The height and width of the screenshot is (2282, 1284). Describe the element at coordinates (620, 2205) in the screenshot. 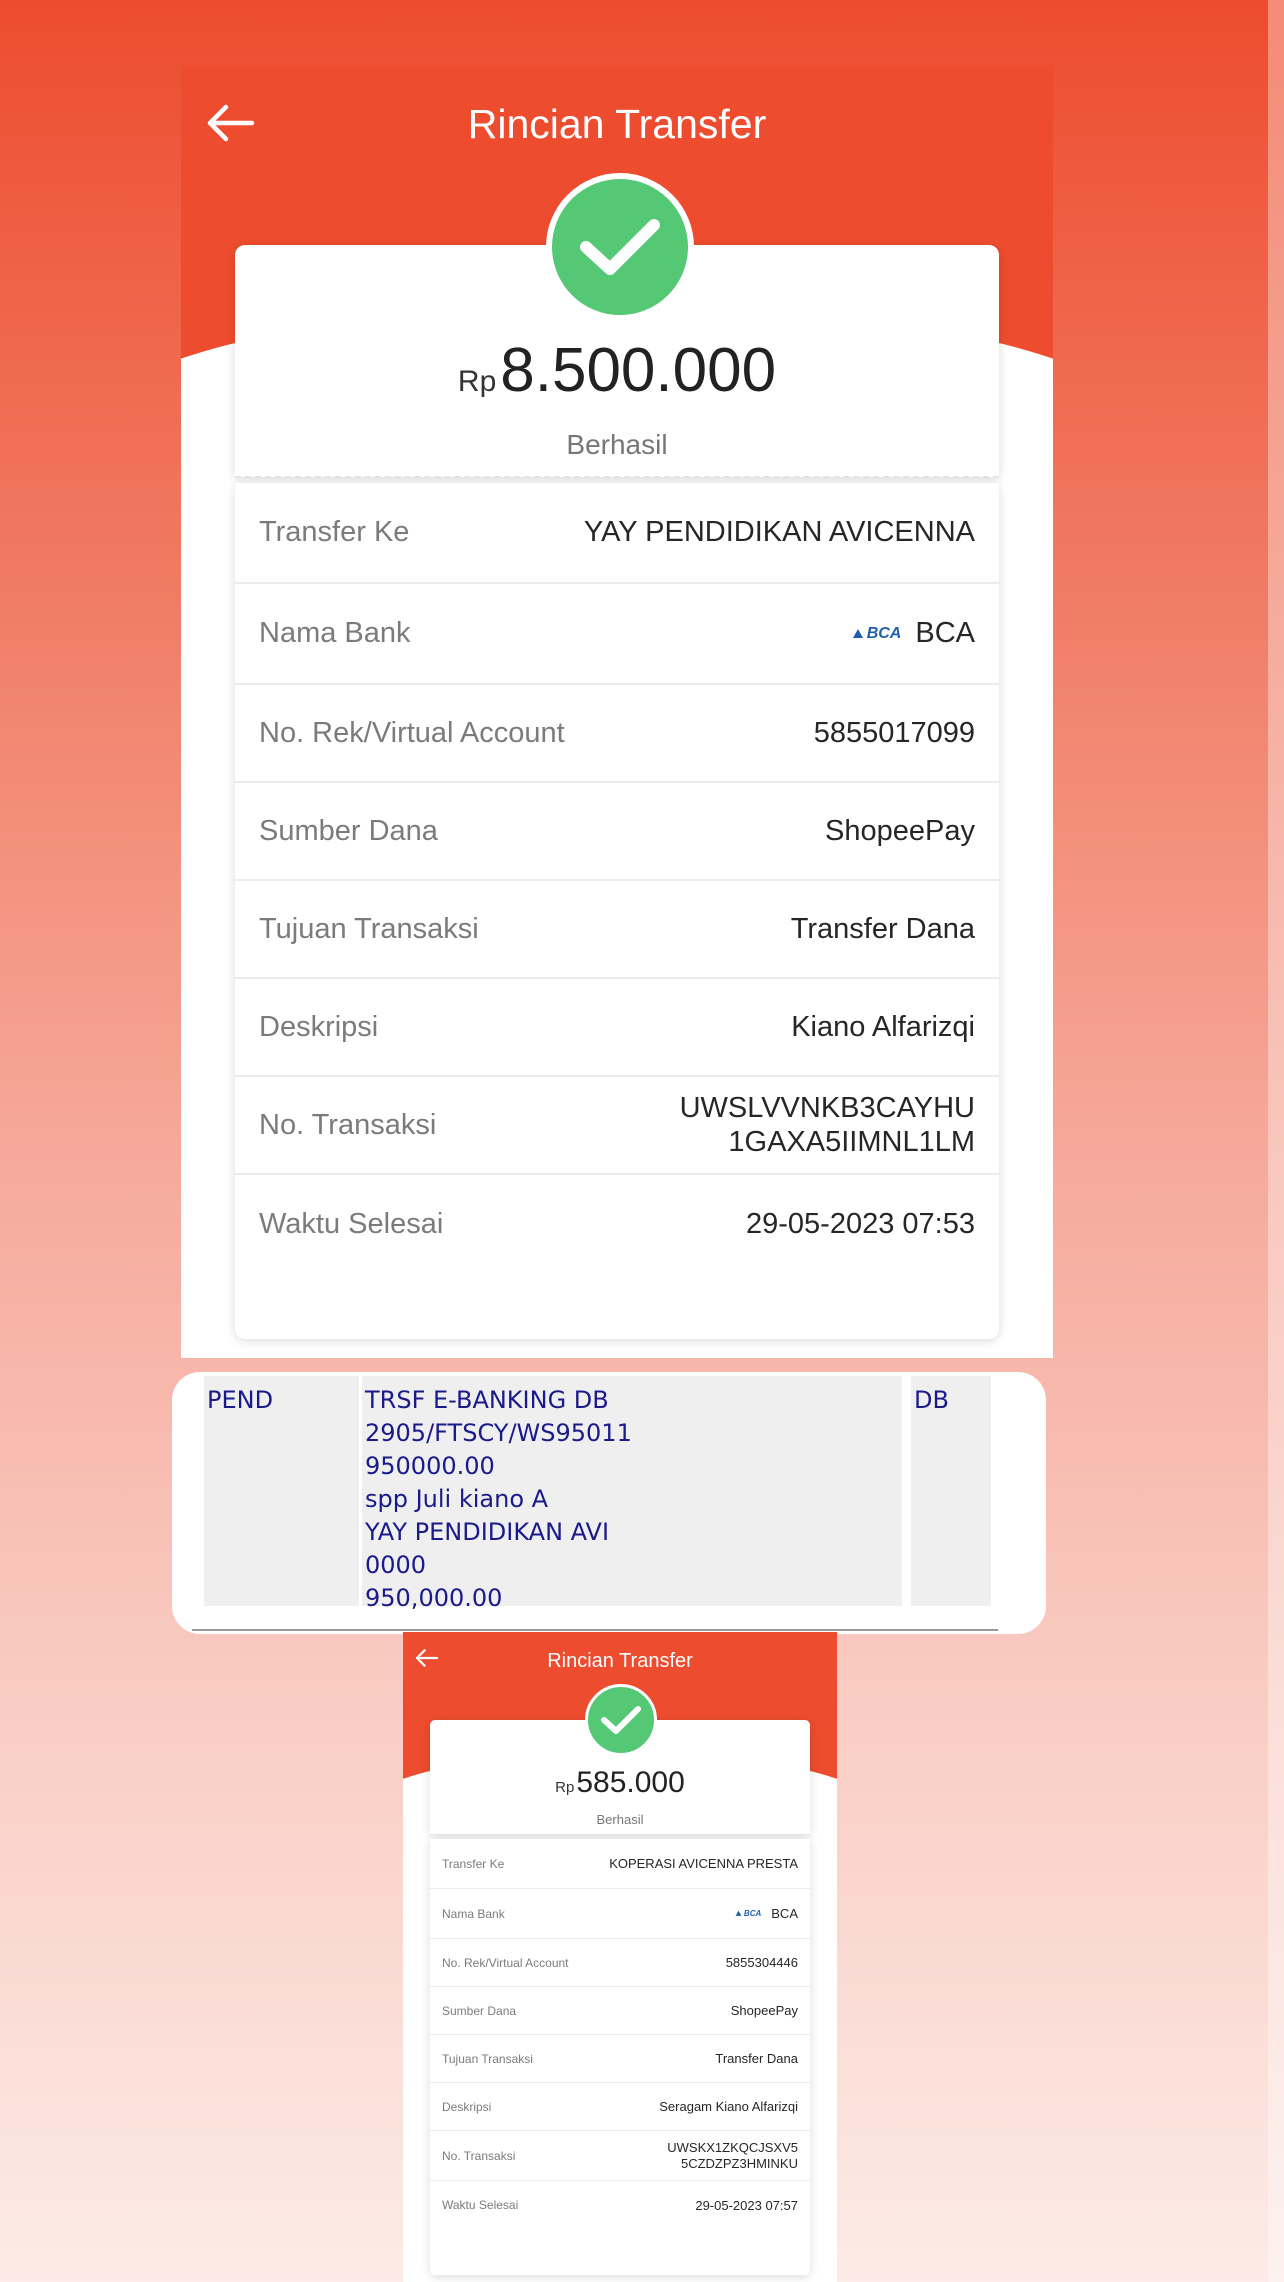

I see `detail-row-waktu-selesai: Waktu Selesai 29-05-2023 07:57` at that location.